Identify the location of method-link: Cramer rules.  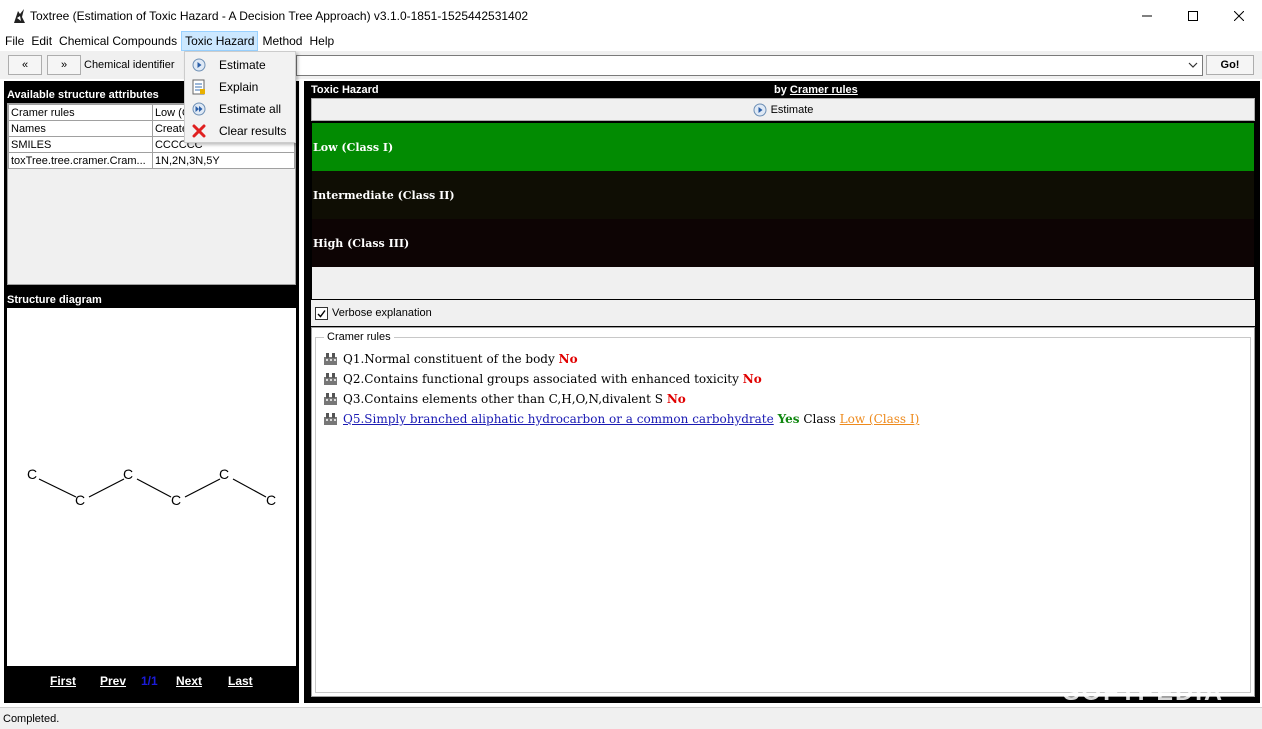
(824, 90).